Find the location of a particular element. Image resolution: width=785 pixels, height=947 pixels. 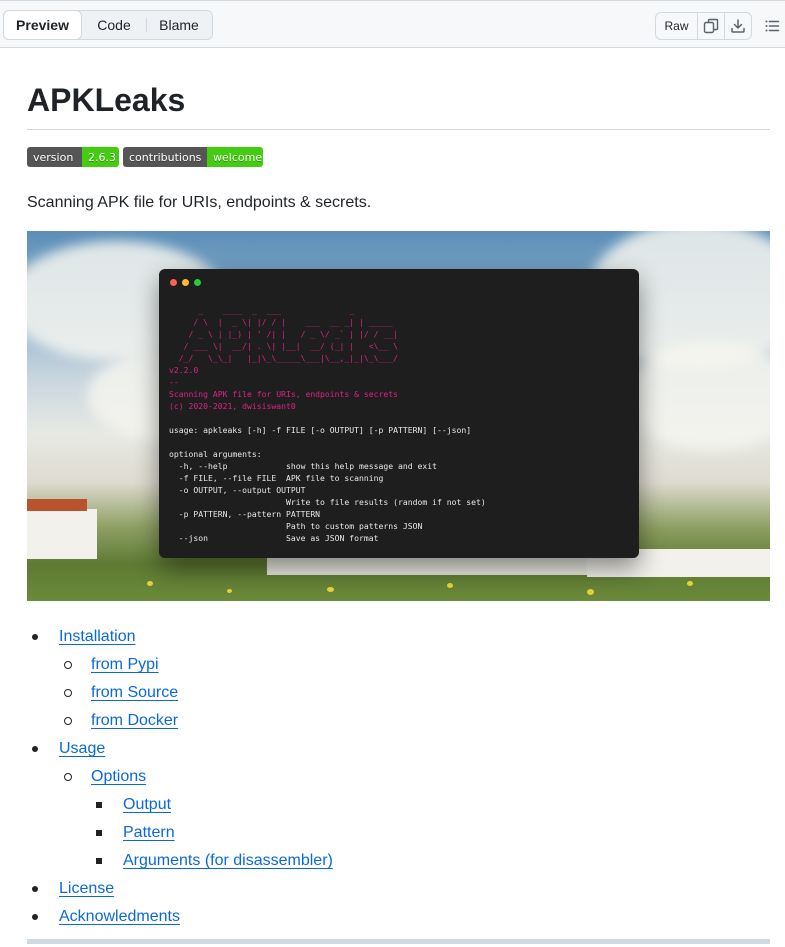

version-badge: version 2.6.3 is located at coordinates (73, 157).